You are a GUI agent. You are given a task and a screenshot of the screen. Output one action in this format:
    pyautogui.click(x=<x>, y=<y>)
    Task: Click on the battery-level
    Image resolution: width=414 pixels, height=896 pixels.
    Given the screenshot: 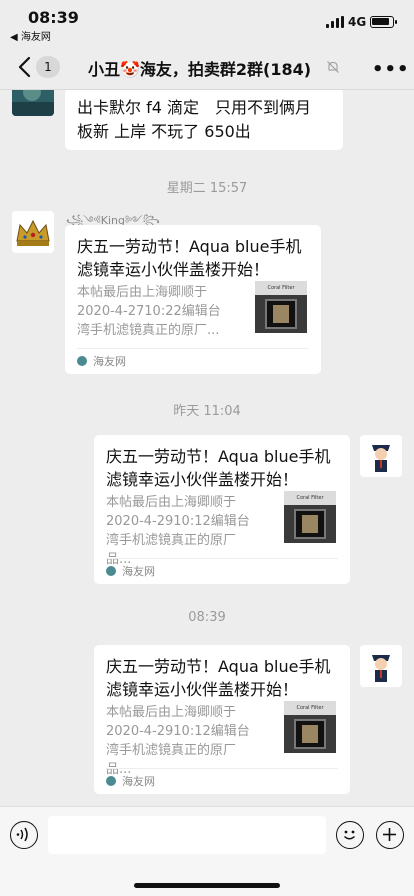 What is the action you would take?
    pyautogui.click(x=380, y=21)
    